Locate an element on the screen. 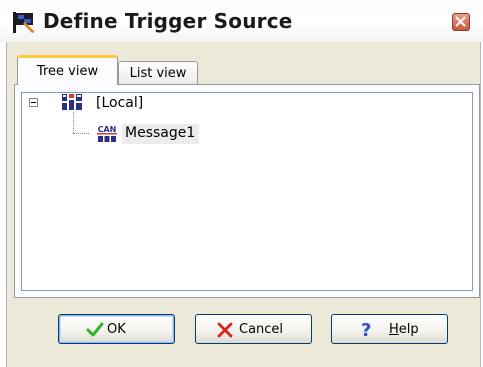 This screenshot has width=483, height=367. tab-list-view: List view is located at coordinates (158, 73).